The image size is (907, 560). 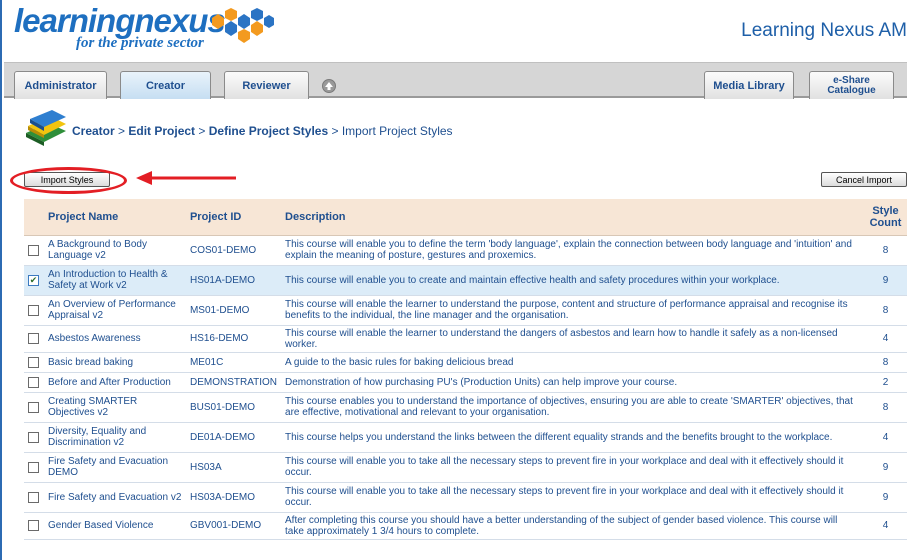 What do you see at coordinates (885, 210) in the screenshot?
I see `header-style-count-line1: Style` at bounding box center [885, 210].